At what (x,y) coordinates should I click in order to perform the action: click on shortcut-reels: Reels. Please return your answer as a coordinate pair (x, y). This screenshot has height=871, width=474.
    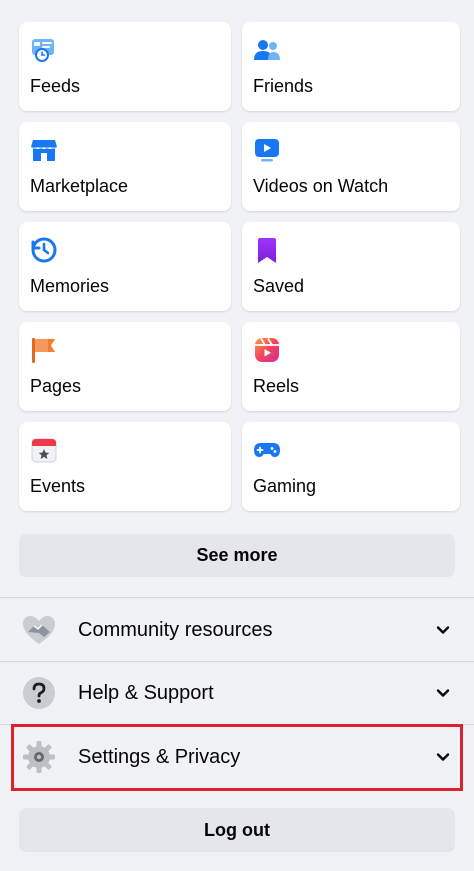
    Looking at the image, I should click on (351, 366).